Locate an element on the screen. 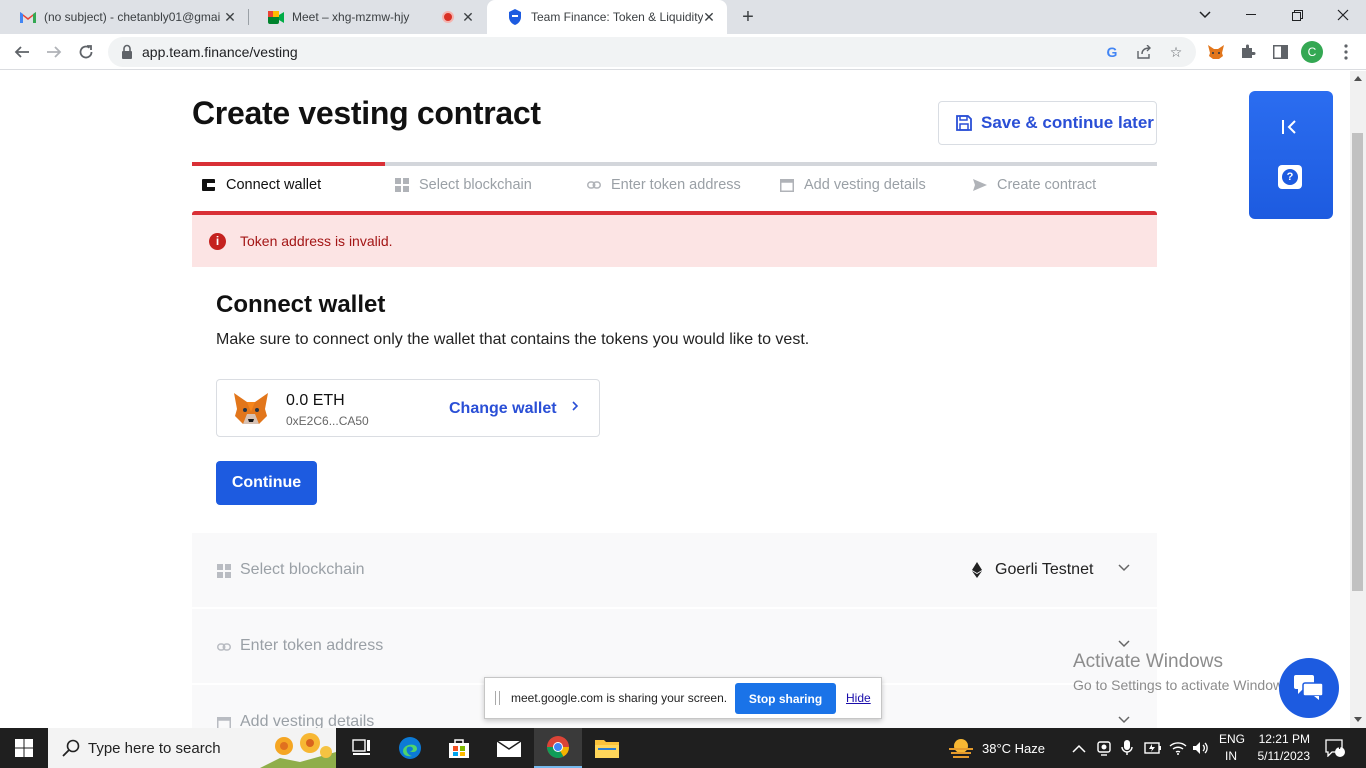 This screenshot has width=1366, height=768. url-text: app.team.finance/vesting is located at coordinates (220, 52).